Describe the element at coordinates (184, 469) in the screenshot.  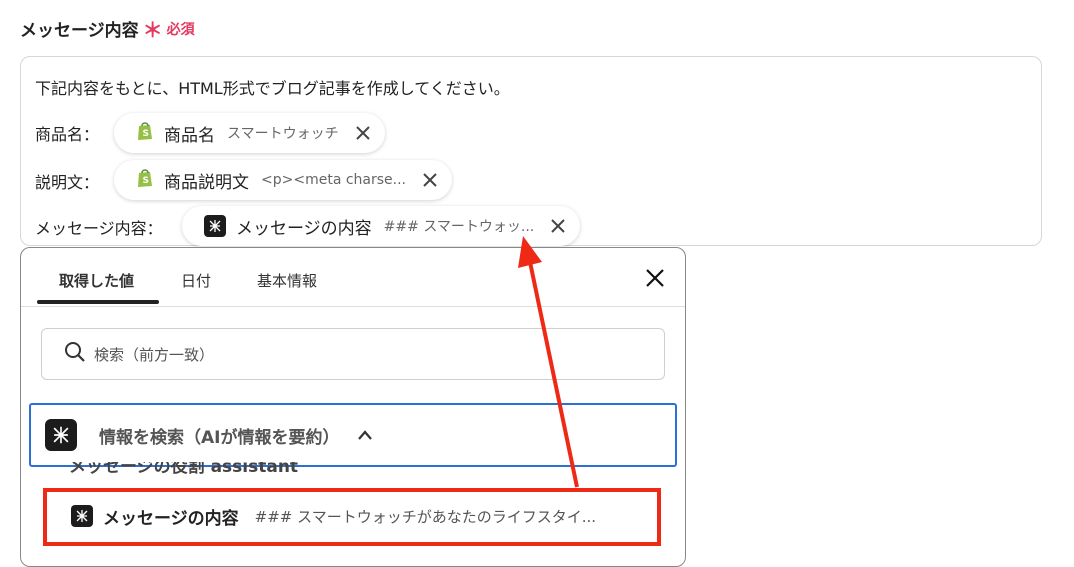
I see `partial-item-label: メッセージの役割 assistant` at that location.